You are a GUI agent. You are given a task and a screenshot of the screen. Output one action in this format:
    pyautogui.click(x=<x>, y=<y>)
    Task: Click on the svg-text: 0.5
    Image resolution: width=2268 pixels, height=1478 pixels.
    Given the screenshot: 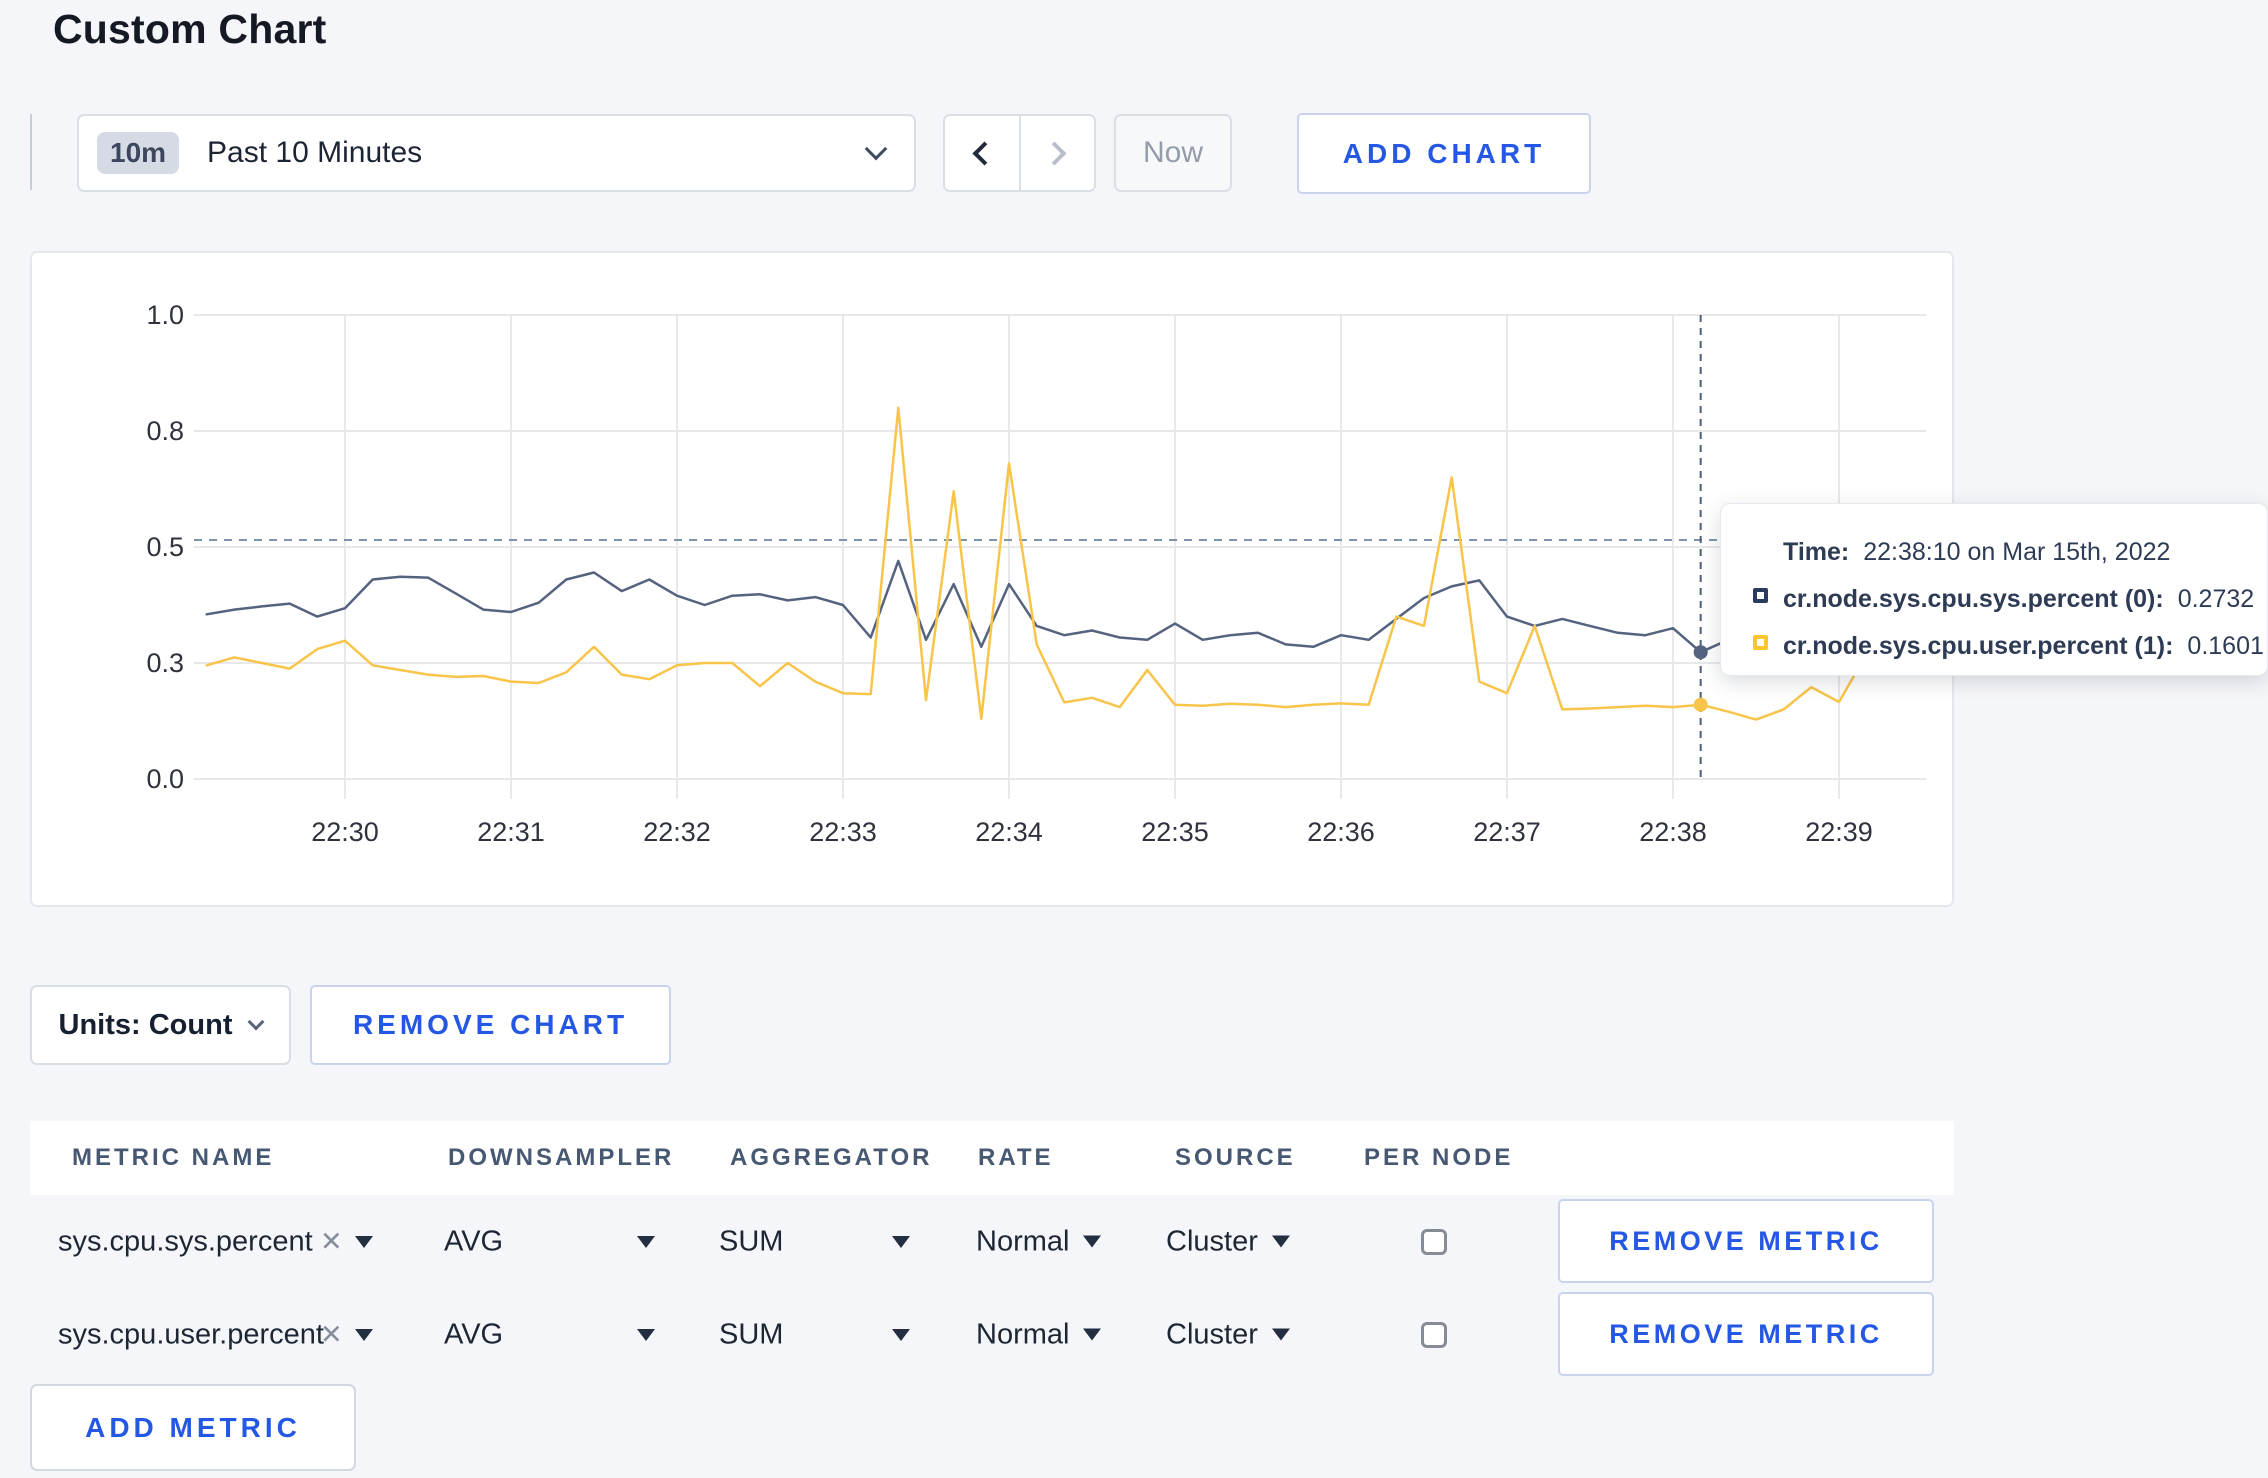 What is the action you would take?
    pyautogui.click(x=165, y=547)
    